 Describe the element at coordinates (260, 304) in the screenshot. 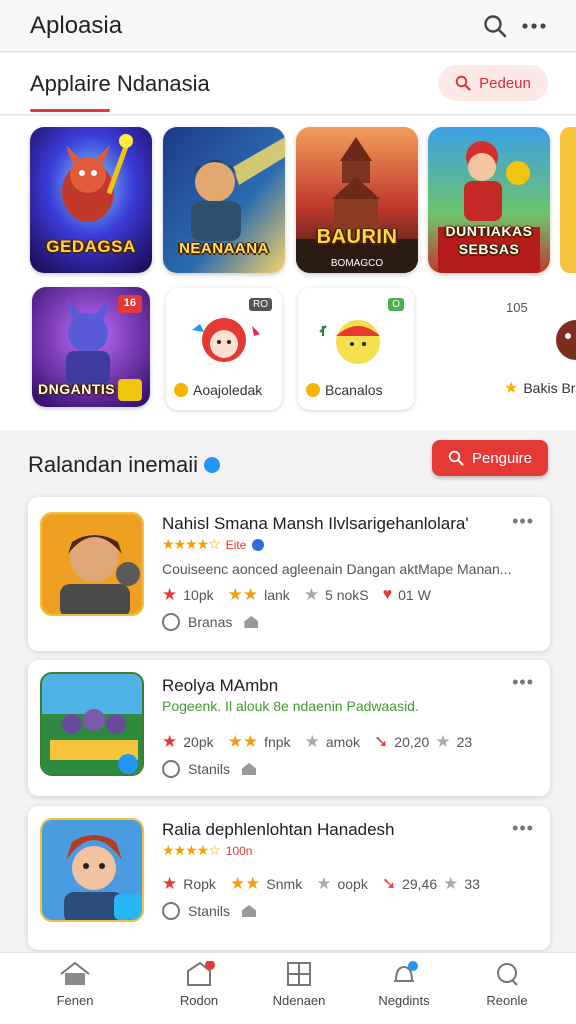

I see `app-badge: RO` at that location.